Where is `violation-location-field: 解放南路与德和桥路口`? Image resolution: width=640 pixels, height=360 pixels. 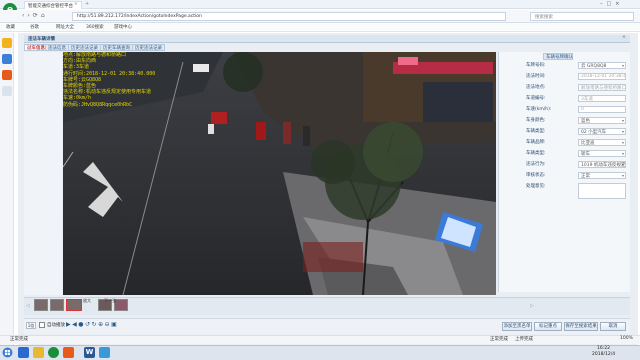
violation-location-field: 解放南路与德和桥路口 is located at coordinates (602, 87).